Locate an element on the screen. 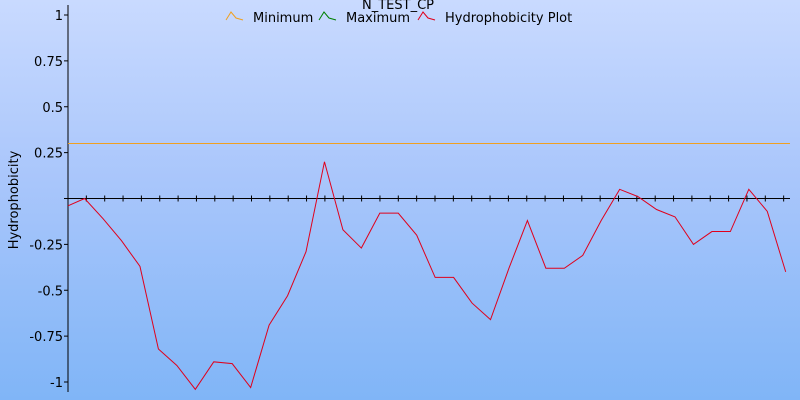 The image size is (800, 400). y-axis-title: Hydrophobicity is located at coordinates (14, 199).